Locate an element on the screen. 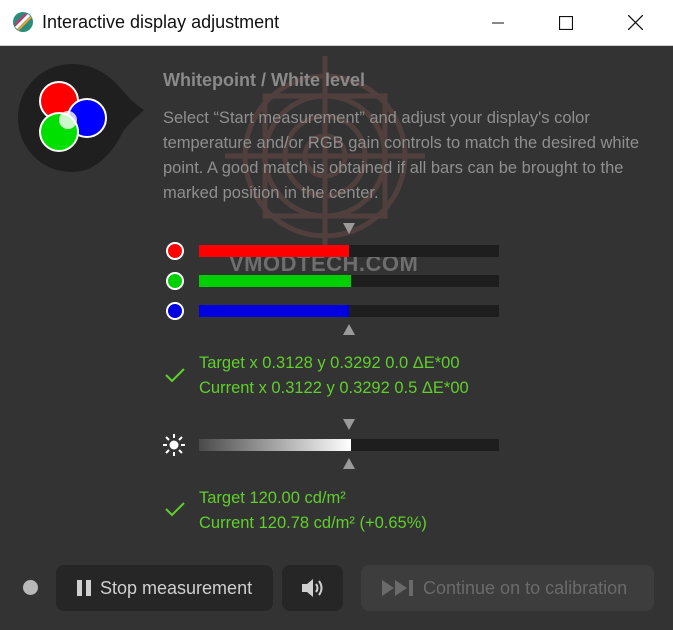 The height and width of the screenshot is (630, 673). red-dot is located at coordinates (175, 251).